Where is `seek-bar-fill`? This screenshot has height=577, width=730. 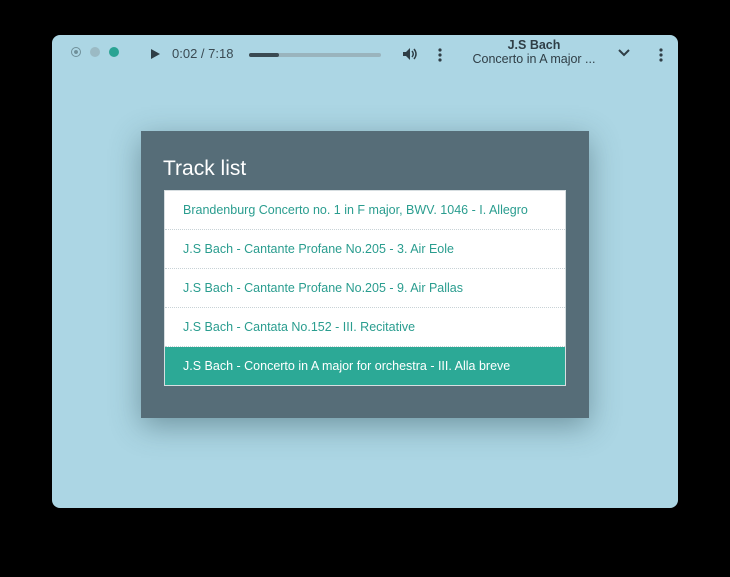 seek-bar-fill is located at coordinates (264, 55).